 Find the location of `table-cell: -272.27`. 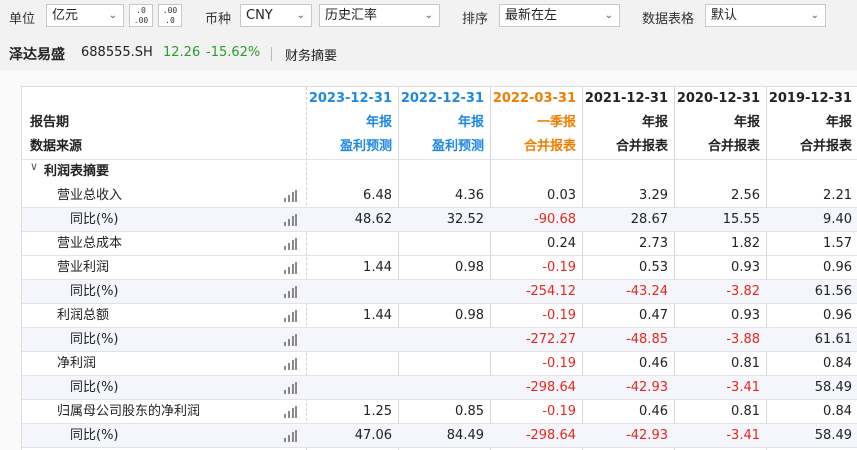

table-cell: -272.27 is located at coordinates (550, 339).